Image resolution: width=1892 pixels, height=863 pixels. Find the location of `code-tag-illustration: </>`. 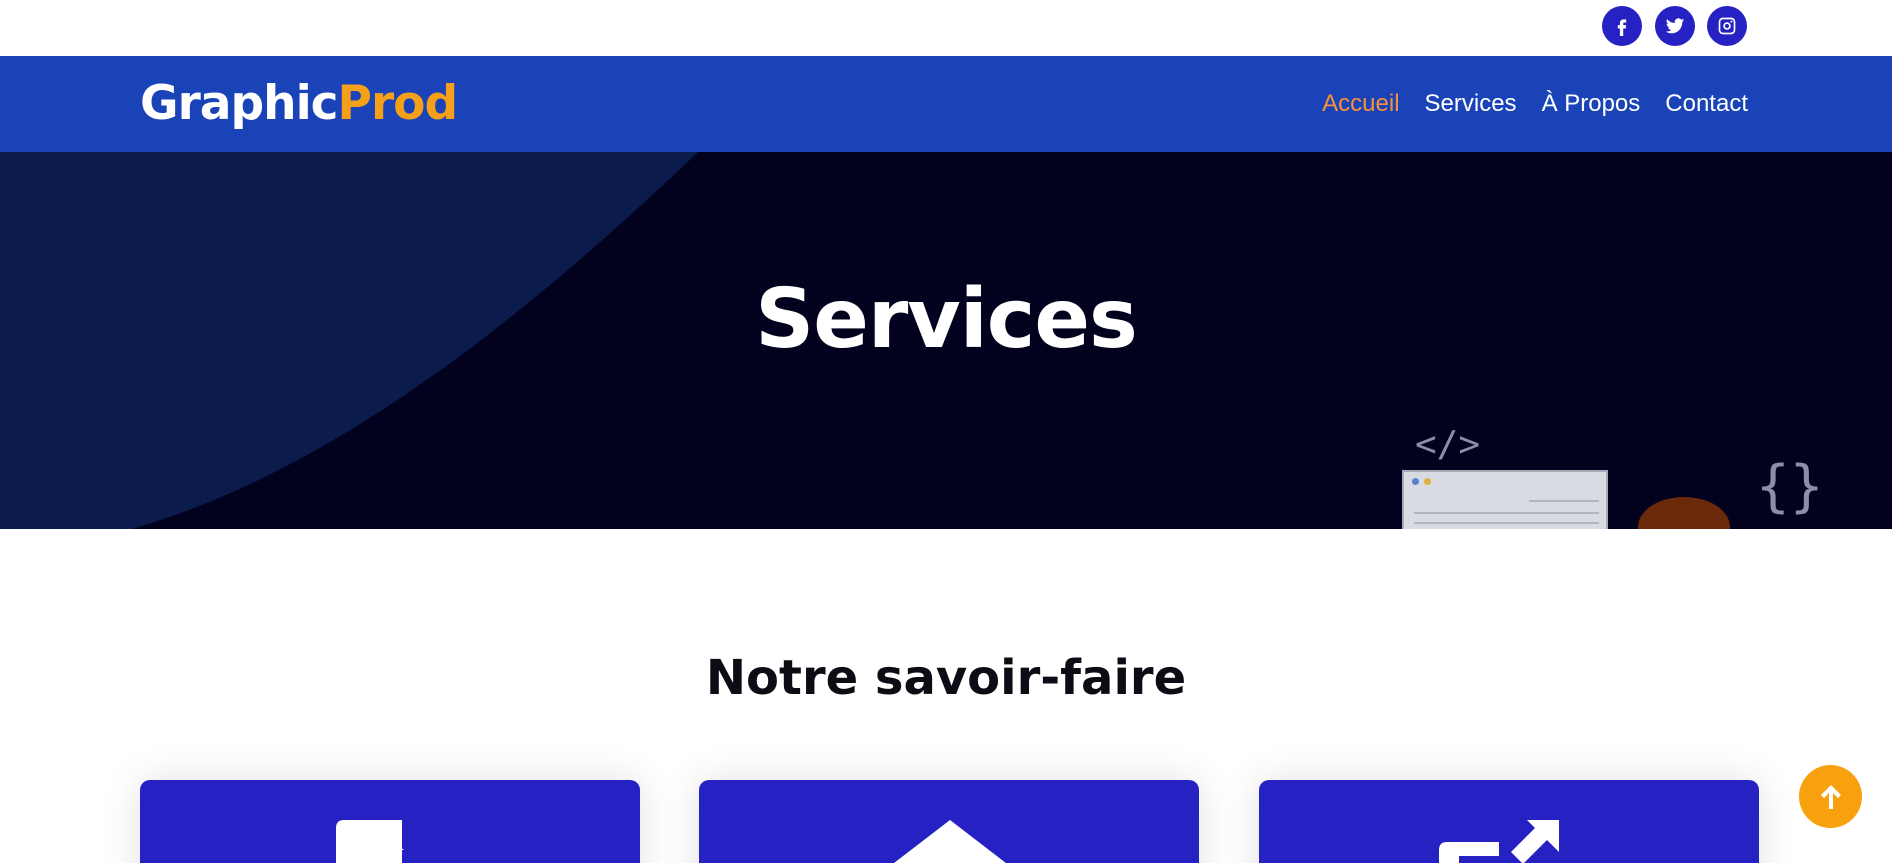

code-tag-illustration: </> is located at coordinates (1448, 444).